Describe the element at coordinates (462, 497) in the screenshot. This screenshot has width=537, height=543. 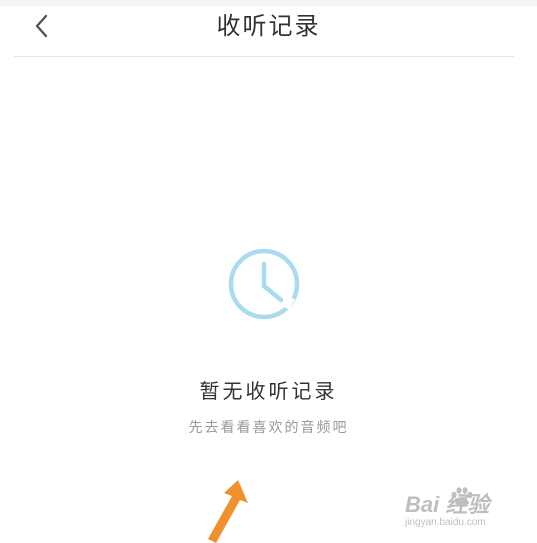
I see `paw-icon` at that location.